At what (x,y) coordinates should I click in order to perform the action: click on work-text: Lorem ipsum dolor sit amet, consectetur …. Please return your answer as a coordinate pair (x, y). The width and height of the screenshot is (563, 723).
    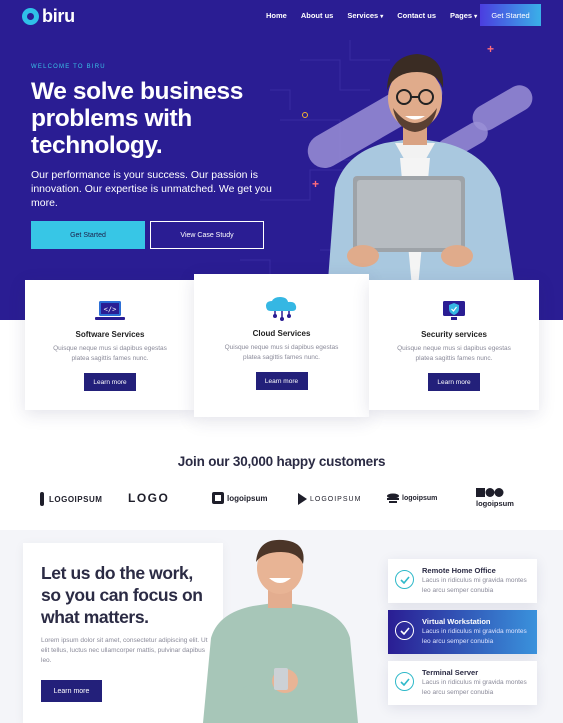
    Looking at the image, I should click on (124, 650).